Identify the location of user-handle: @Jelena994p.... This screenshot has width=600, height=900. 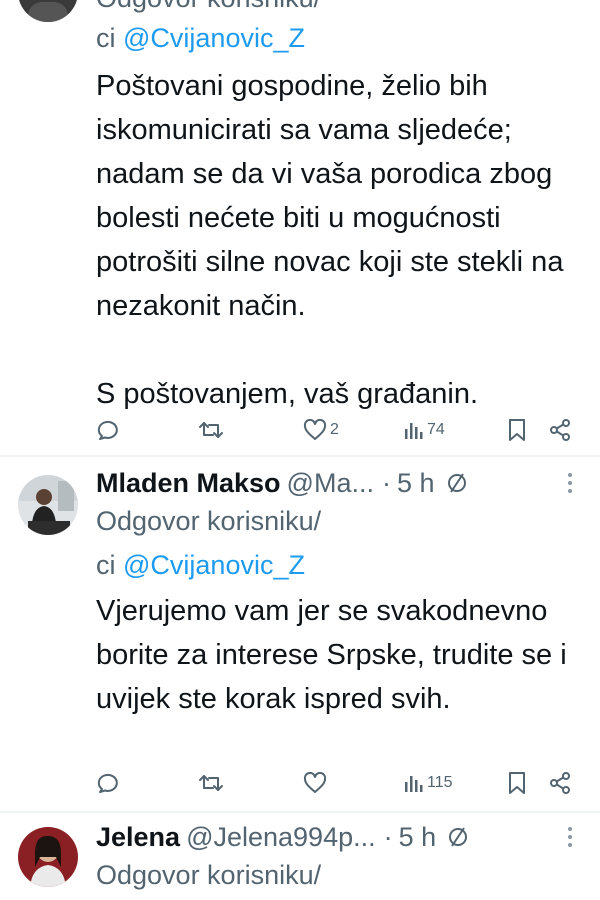
(281, 837).